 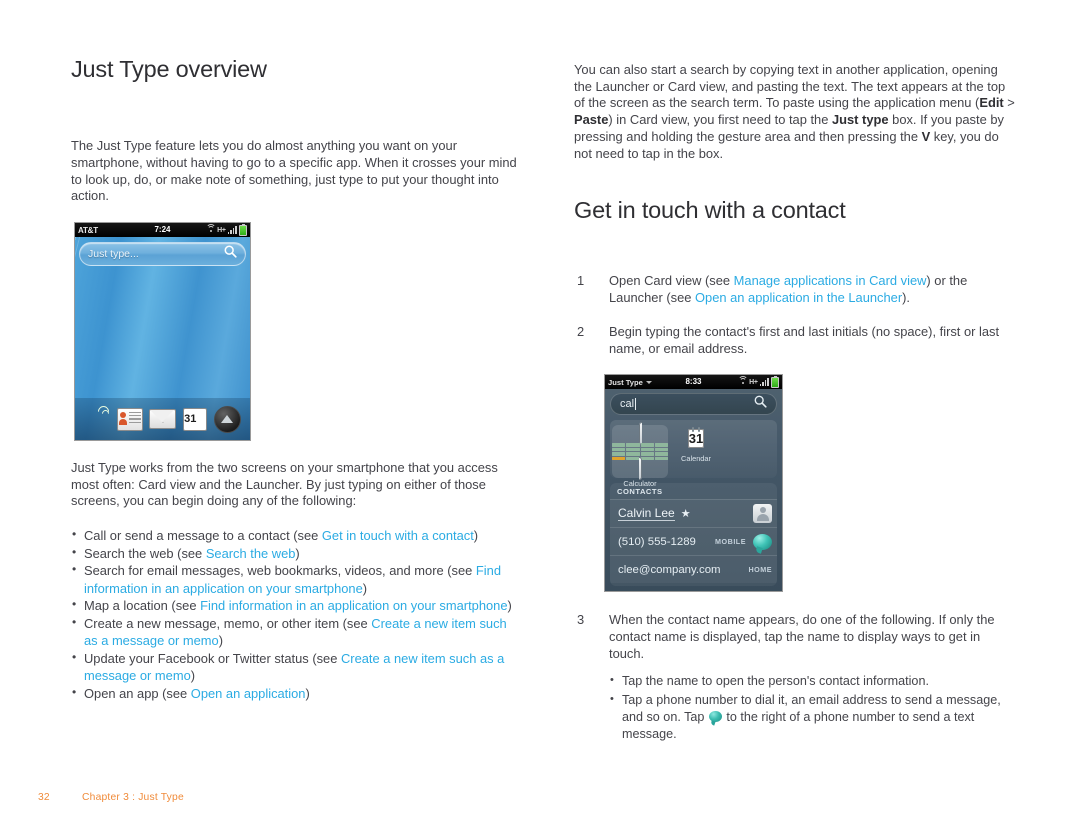 I want to click on status-bar: AT&T 7:24 H+, so click(x=162, y=230).